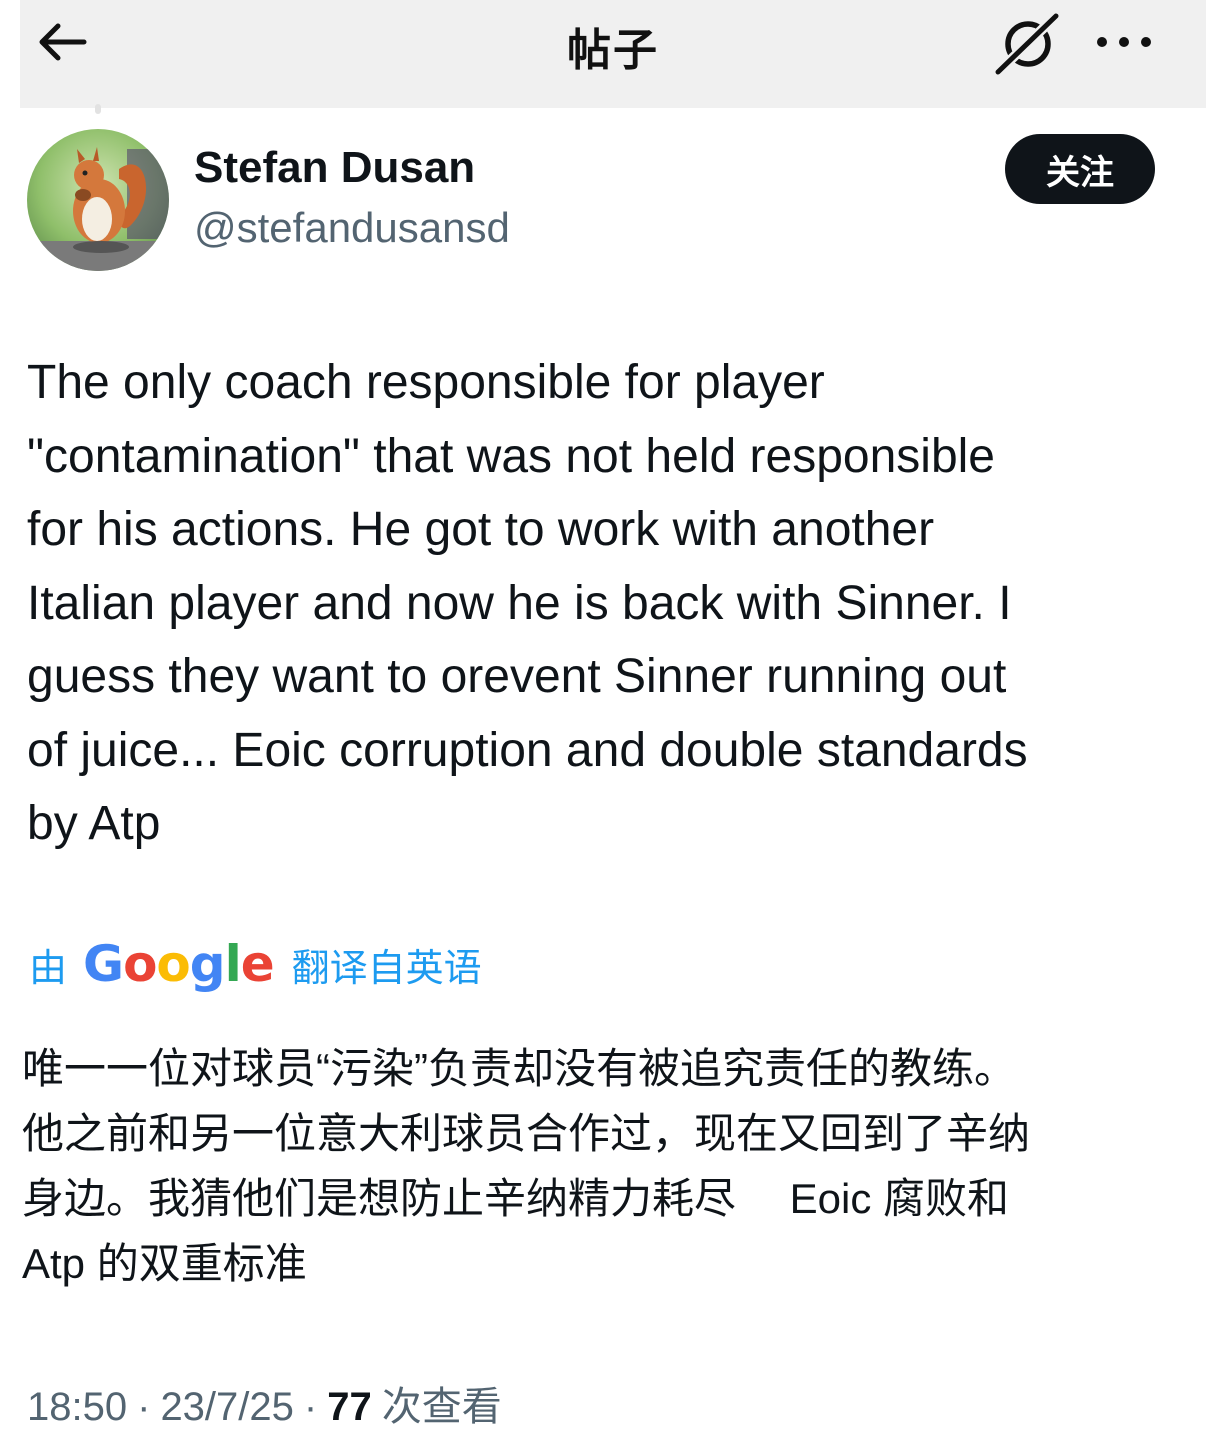  I want to click on post-time: 18:50, so click(77, 1407).